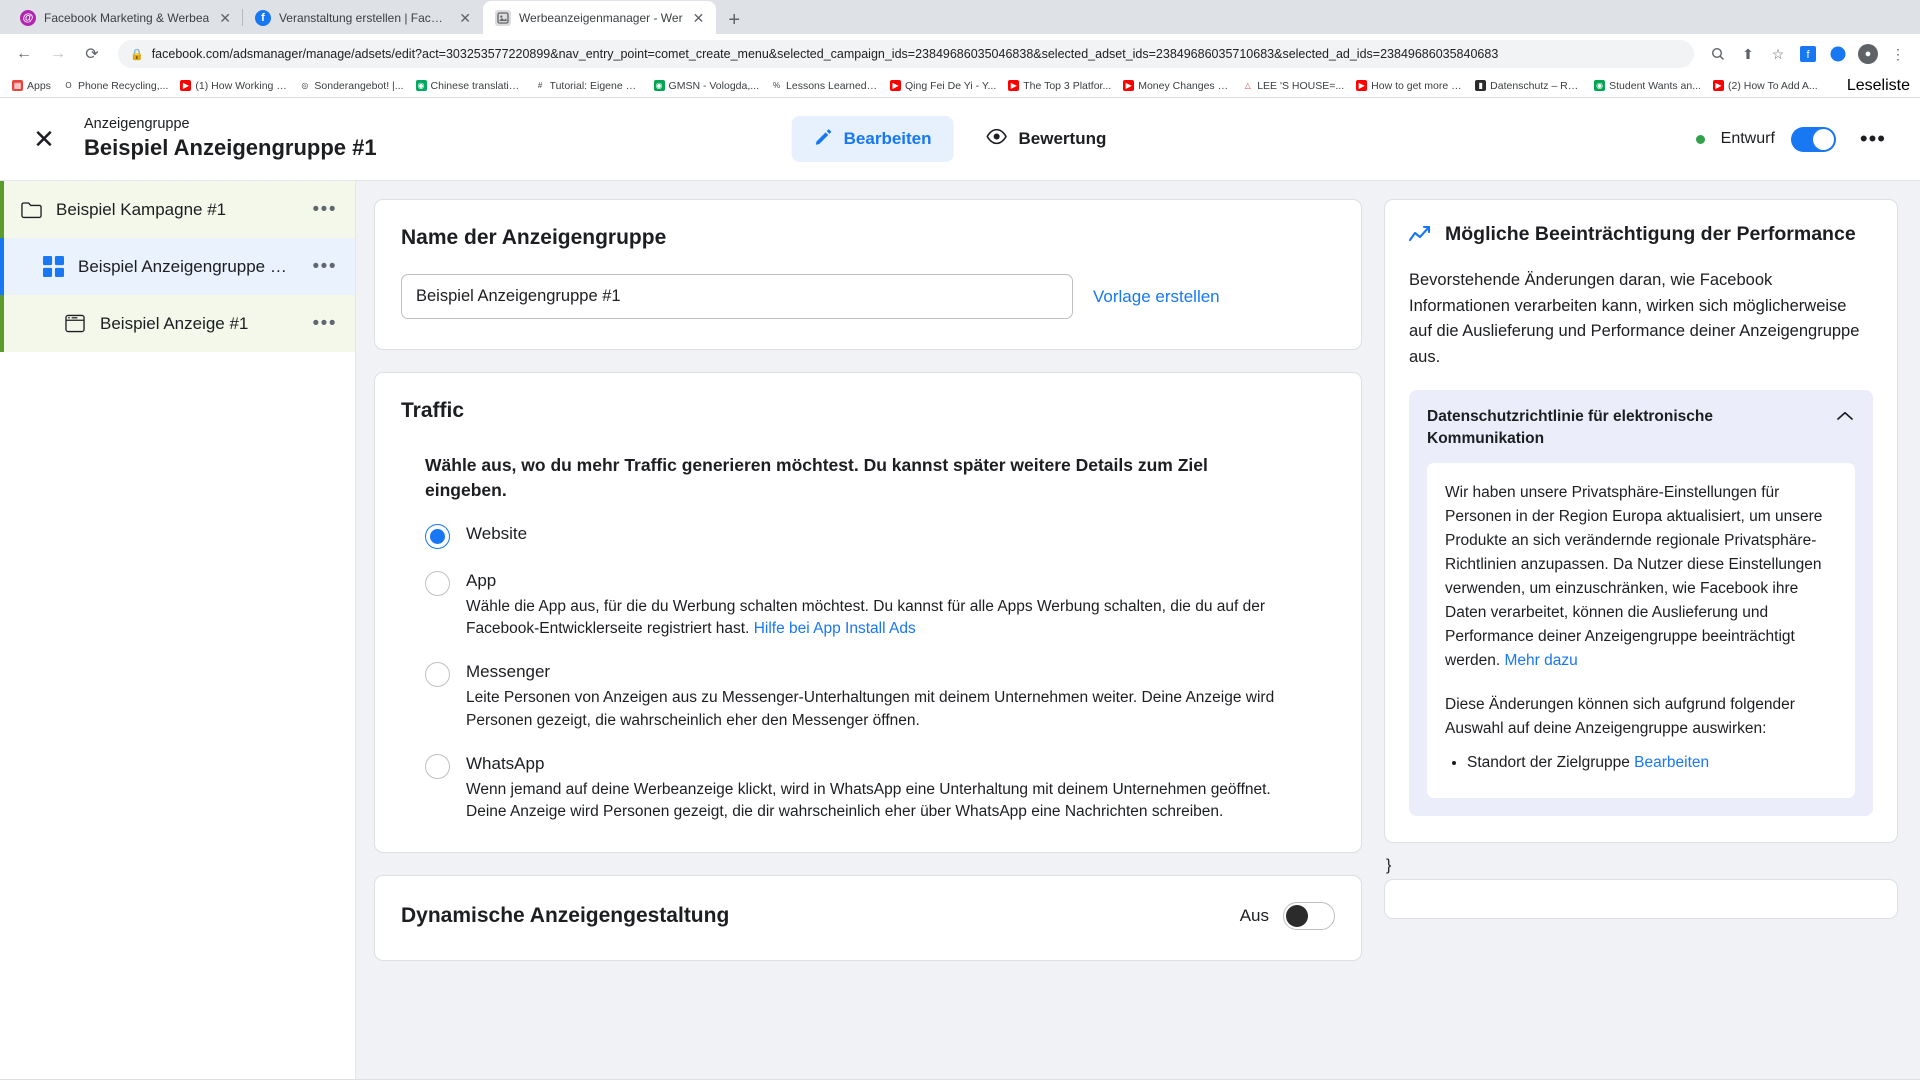  What do you see at coordinates (835, 628) in the screenshot?
I see `app-install-help-link: Hilfe bei App Install Ads` at bounding box center [835, 628].